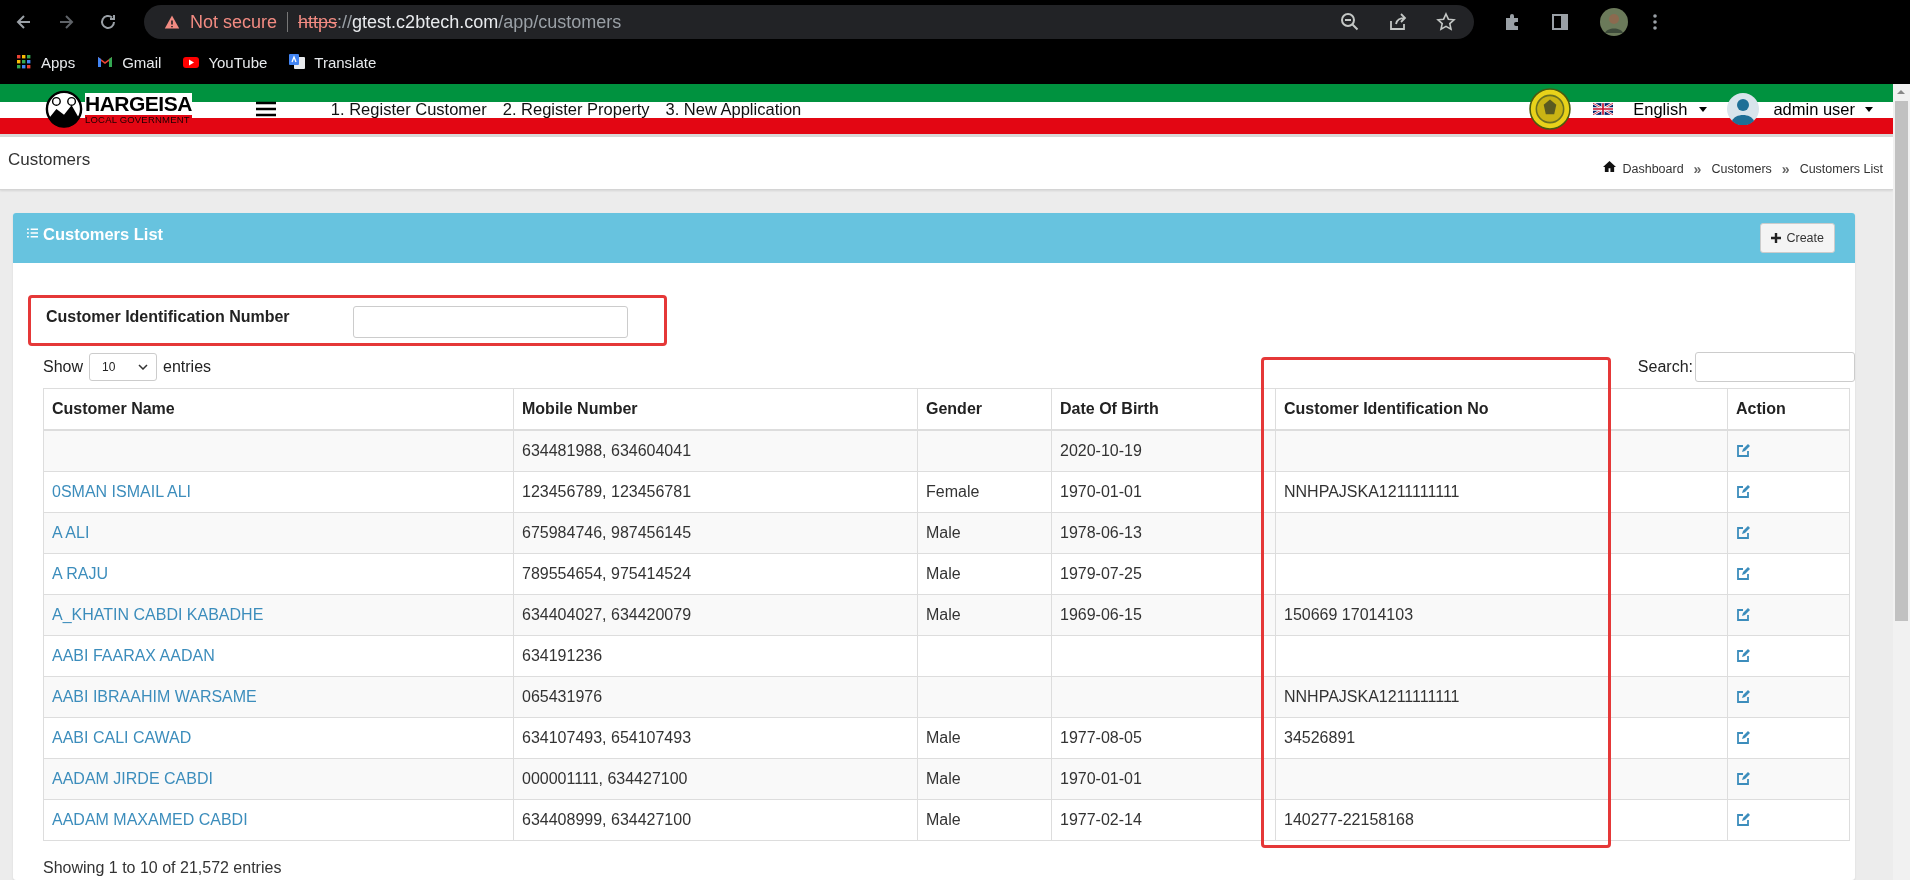  Describe the element at coordinates (809, 22) in the screenshot. I see `address-bar: Not secure https://gtest.c2btech.com/app/customers` at that location.